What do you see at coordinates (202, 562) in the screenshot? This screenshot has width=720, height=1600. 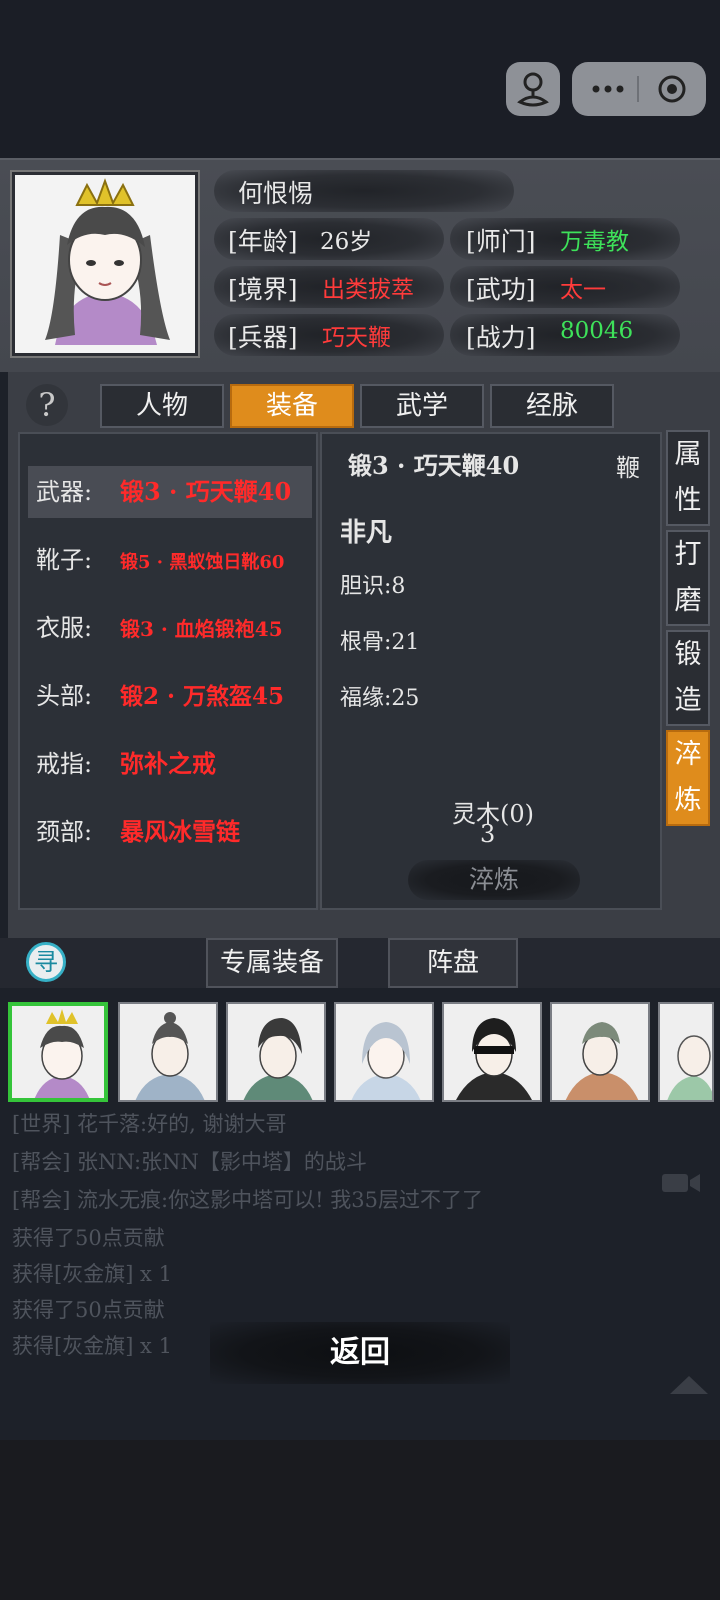 I see `equip-item-name: 锻5 · 黑蚁蚀日靴60` at bounding box center [202, 562].